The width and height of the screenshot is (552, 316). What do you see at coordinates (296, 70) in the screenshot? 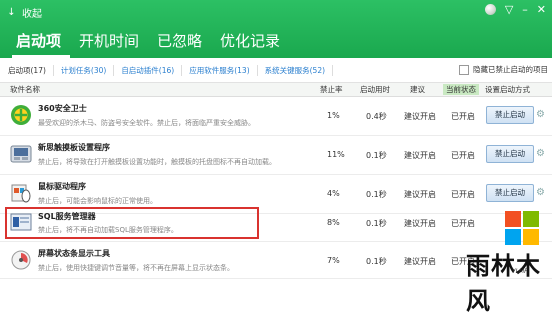
I see `filter-system-services: 系统关键服务(52)` at bounding box center [296, 70].